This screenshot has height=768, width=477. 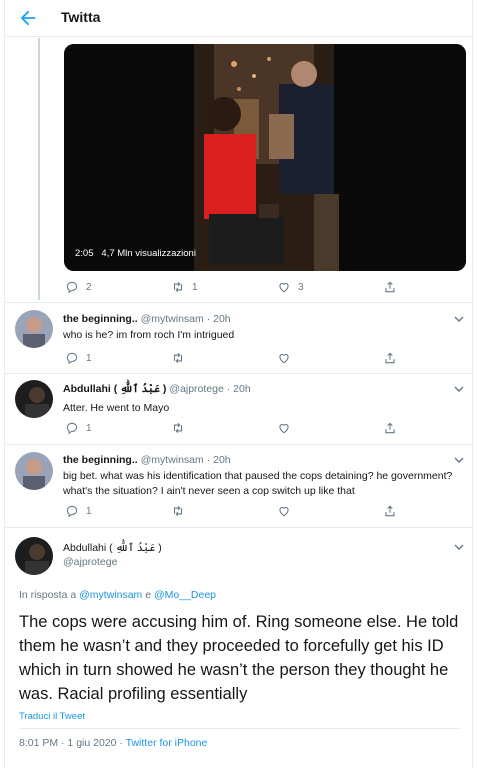 I want to click on reply-button: 2, so click(x=118, y=287).